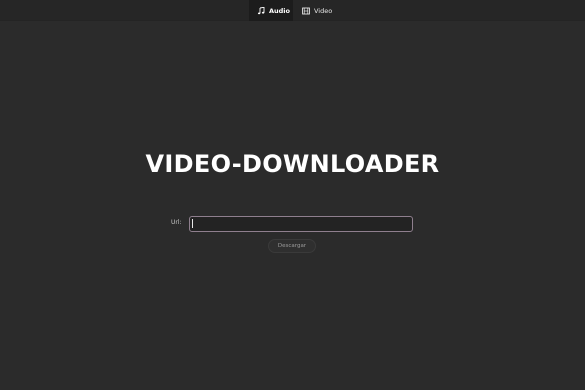 The width and height of the screenshot is (585, 390). What do you see at coordinates (280, 10) in the screenshot?
I see `tab-audio-label: Audio` at bounding box center [280, 10].